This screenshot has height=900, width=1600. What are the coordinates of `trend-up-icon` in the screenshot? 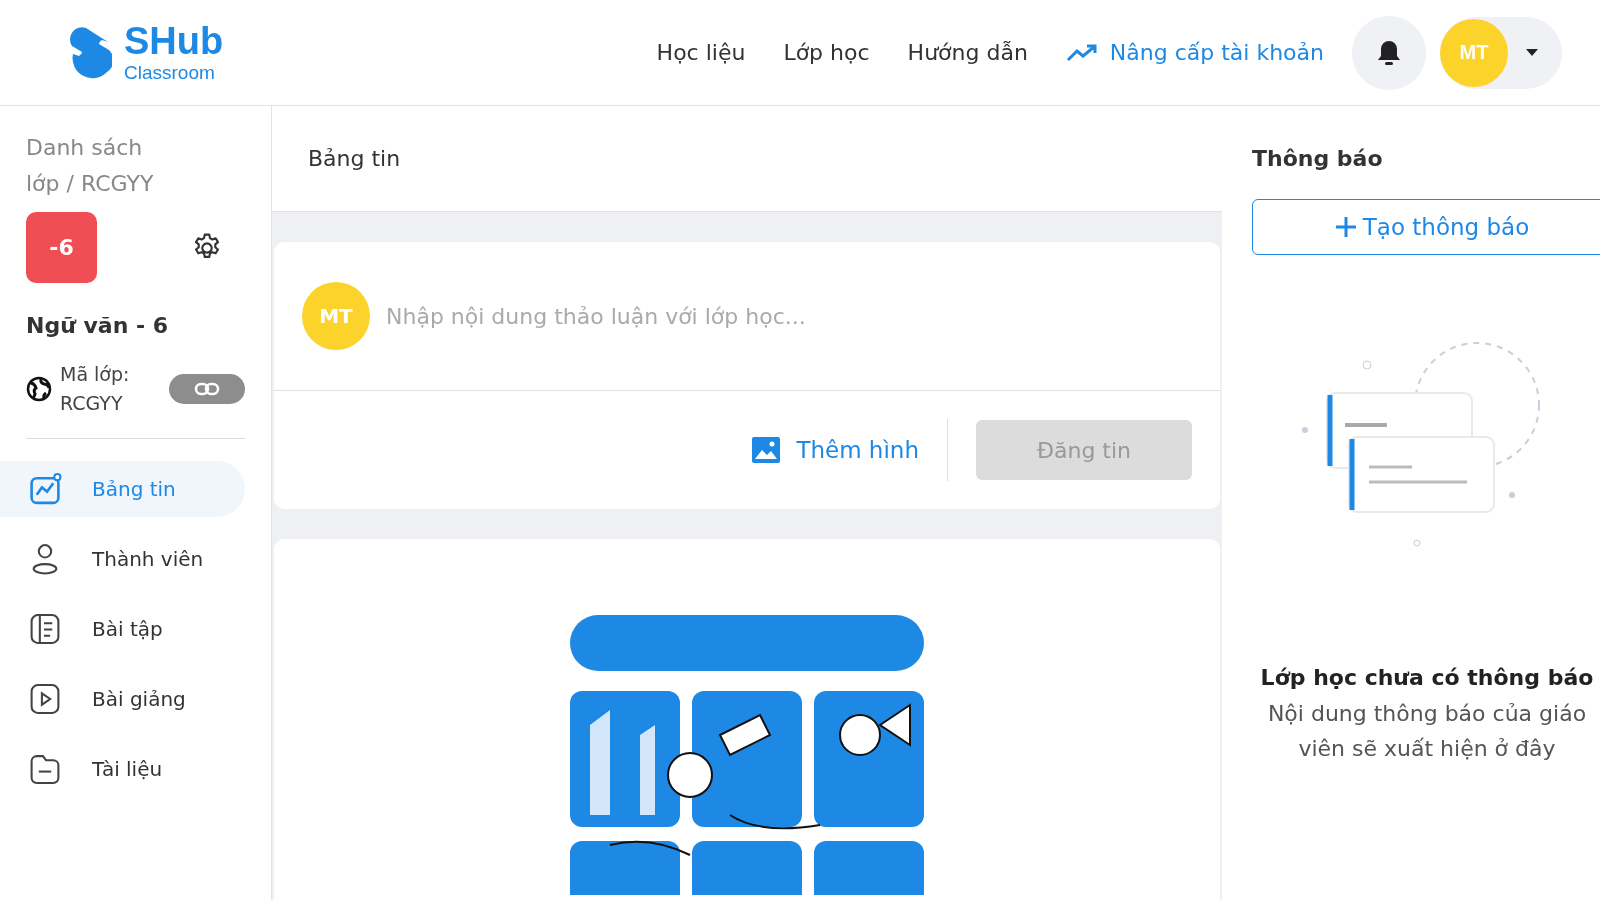 It's located at (1081, 52).